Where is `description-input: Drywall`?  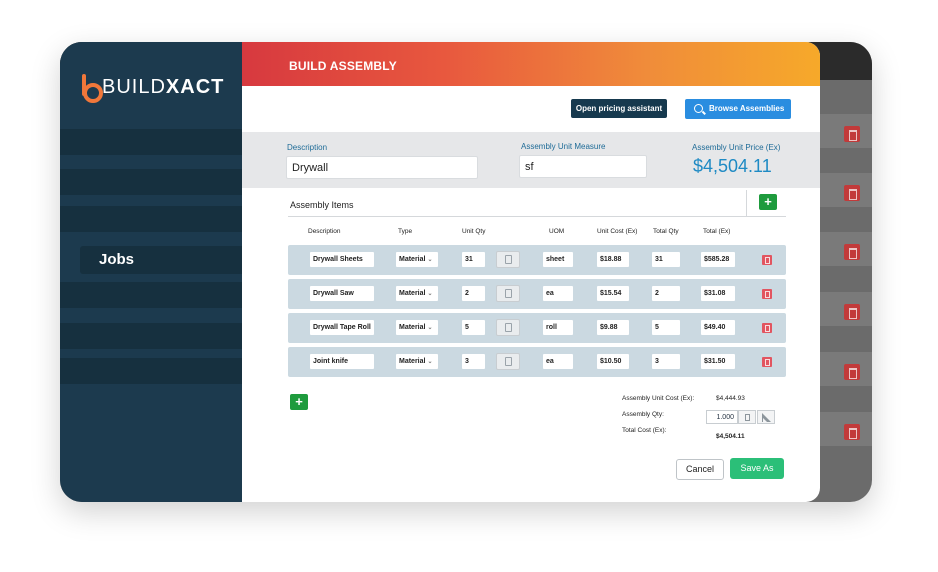 description-input: Drywall is located at coordinates (382, 167).